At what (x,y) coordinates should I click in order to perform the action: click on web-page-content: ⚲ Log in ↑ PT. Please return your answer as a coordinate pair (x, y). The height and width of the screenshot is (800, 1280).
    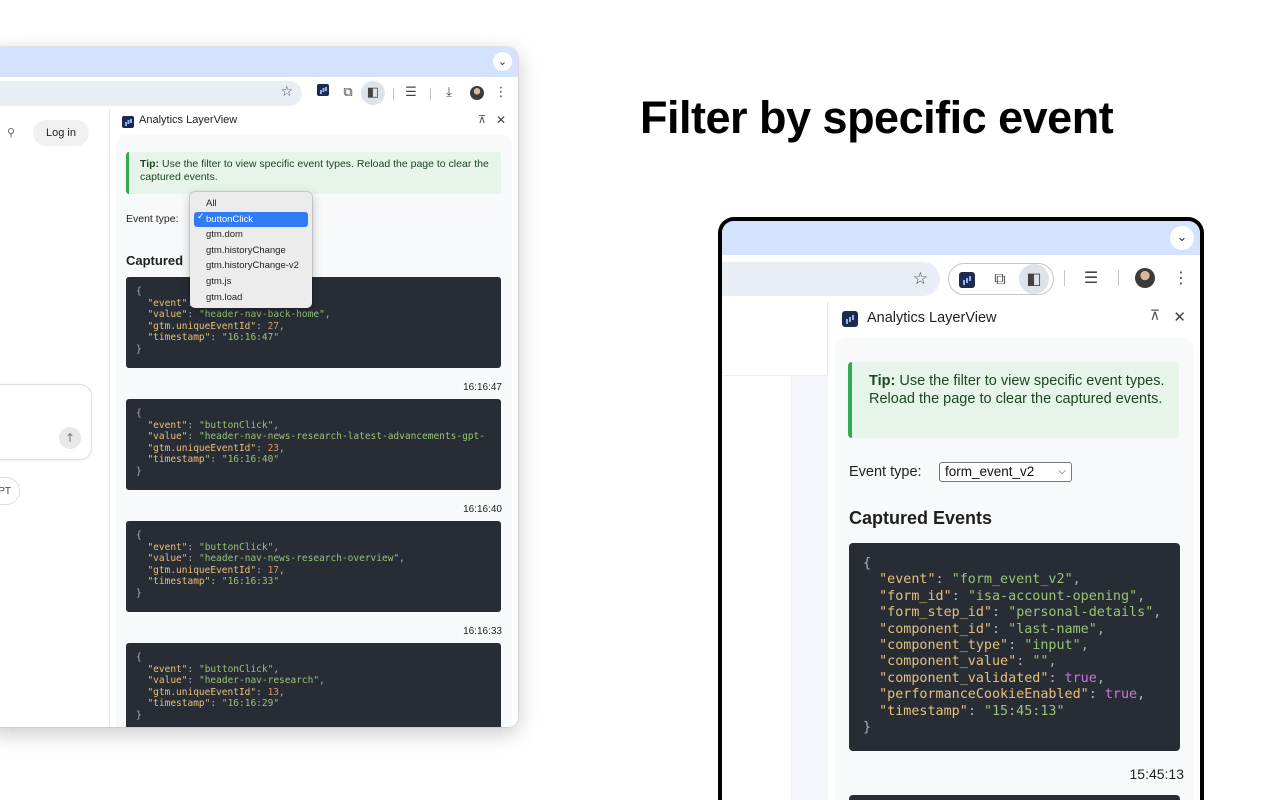
    Looking at the image, I should click on (55, 418).